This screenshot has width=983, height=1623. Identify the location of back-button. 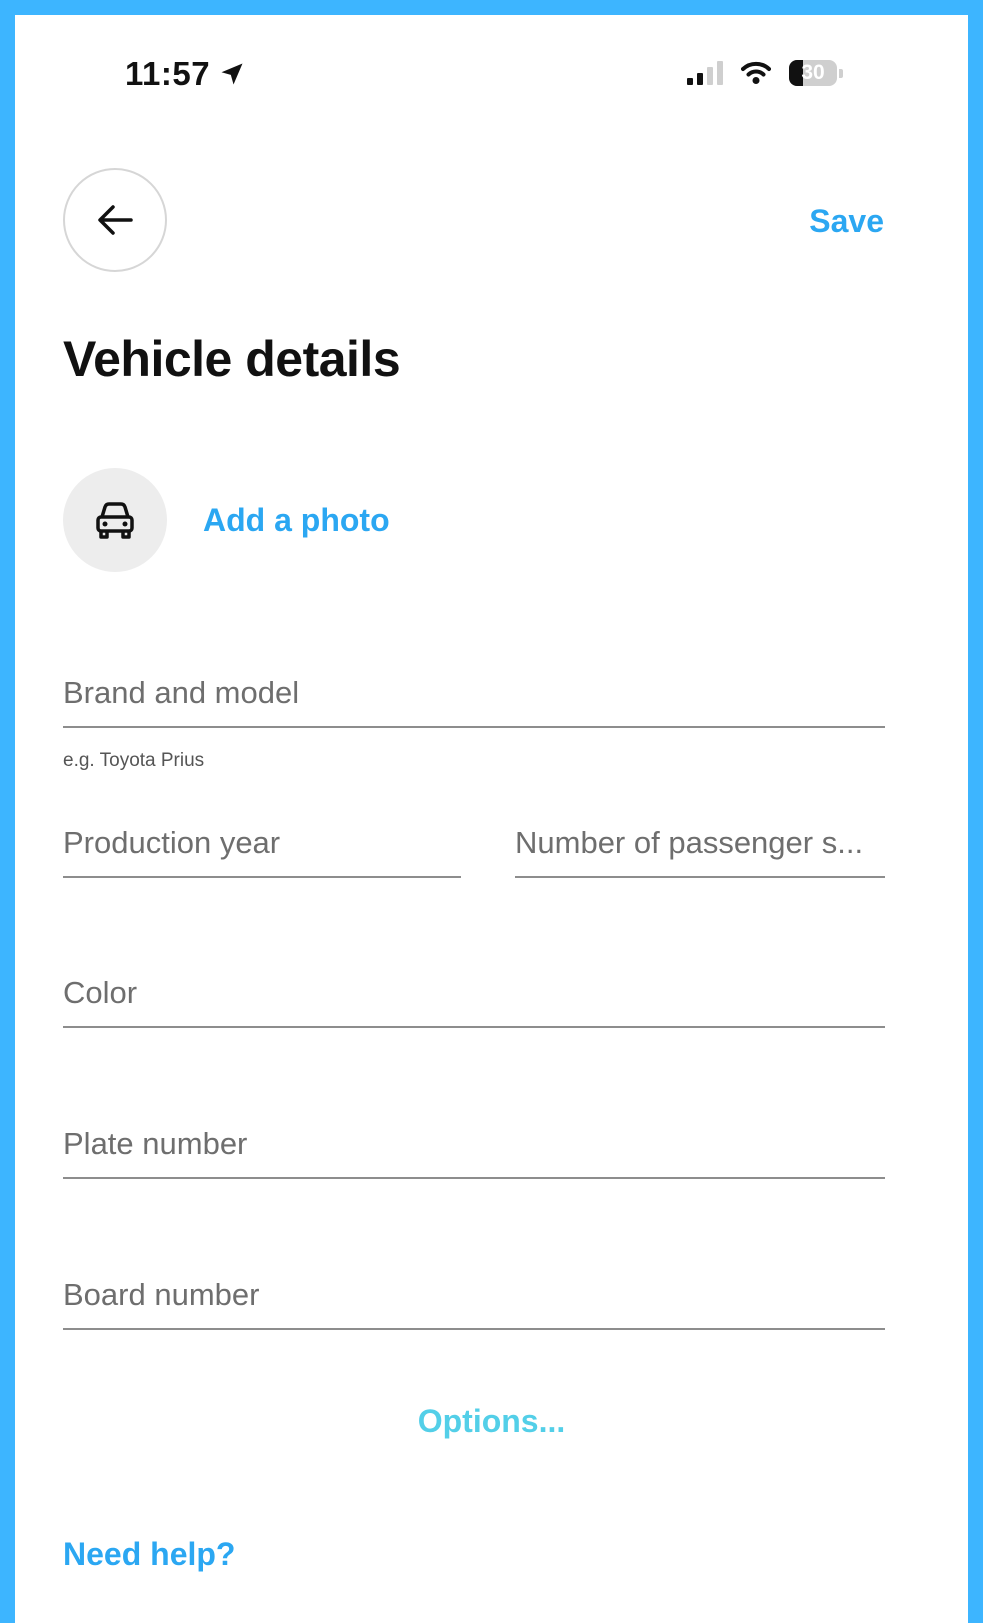
(115, 220).